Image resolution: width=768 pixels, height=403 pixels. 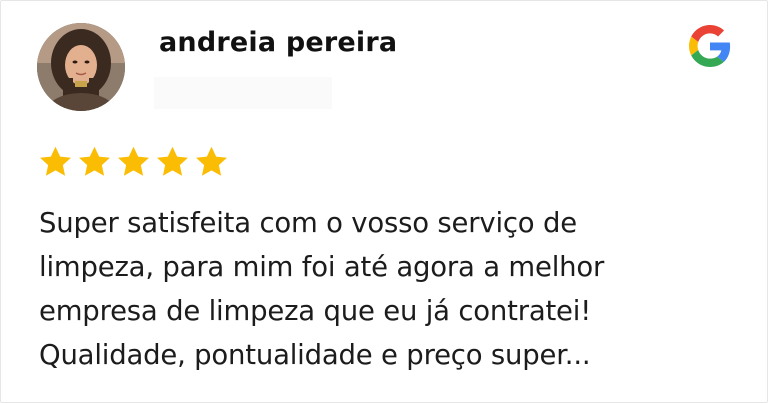 What do you see at coordinates (315, 311) in the screenshot?
I see `review-text-line: empresa de limpeza que eu já contratei!` at bounding box center [315, 311].